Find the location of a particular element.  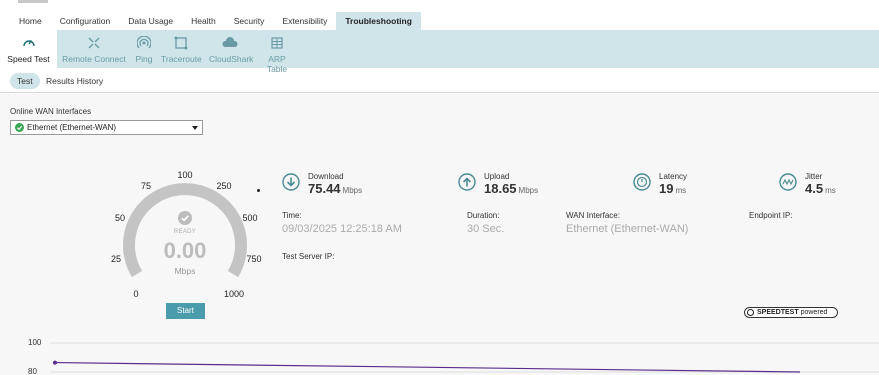

nav-item-configuration: Configuration is located at coordinates (85, 21).